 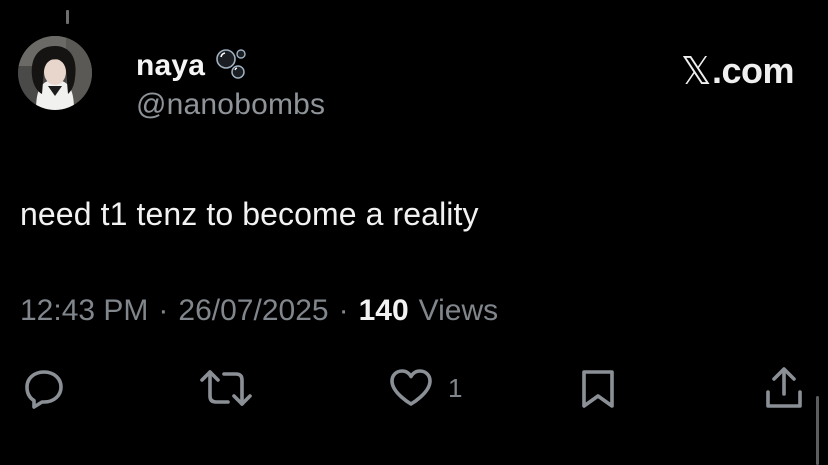 I want to click on tweet-text: need t1 tenz to become a reality, so click(x=249, y=214).